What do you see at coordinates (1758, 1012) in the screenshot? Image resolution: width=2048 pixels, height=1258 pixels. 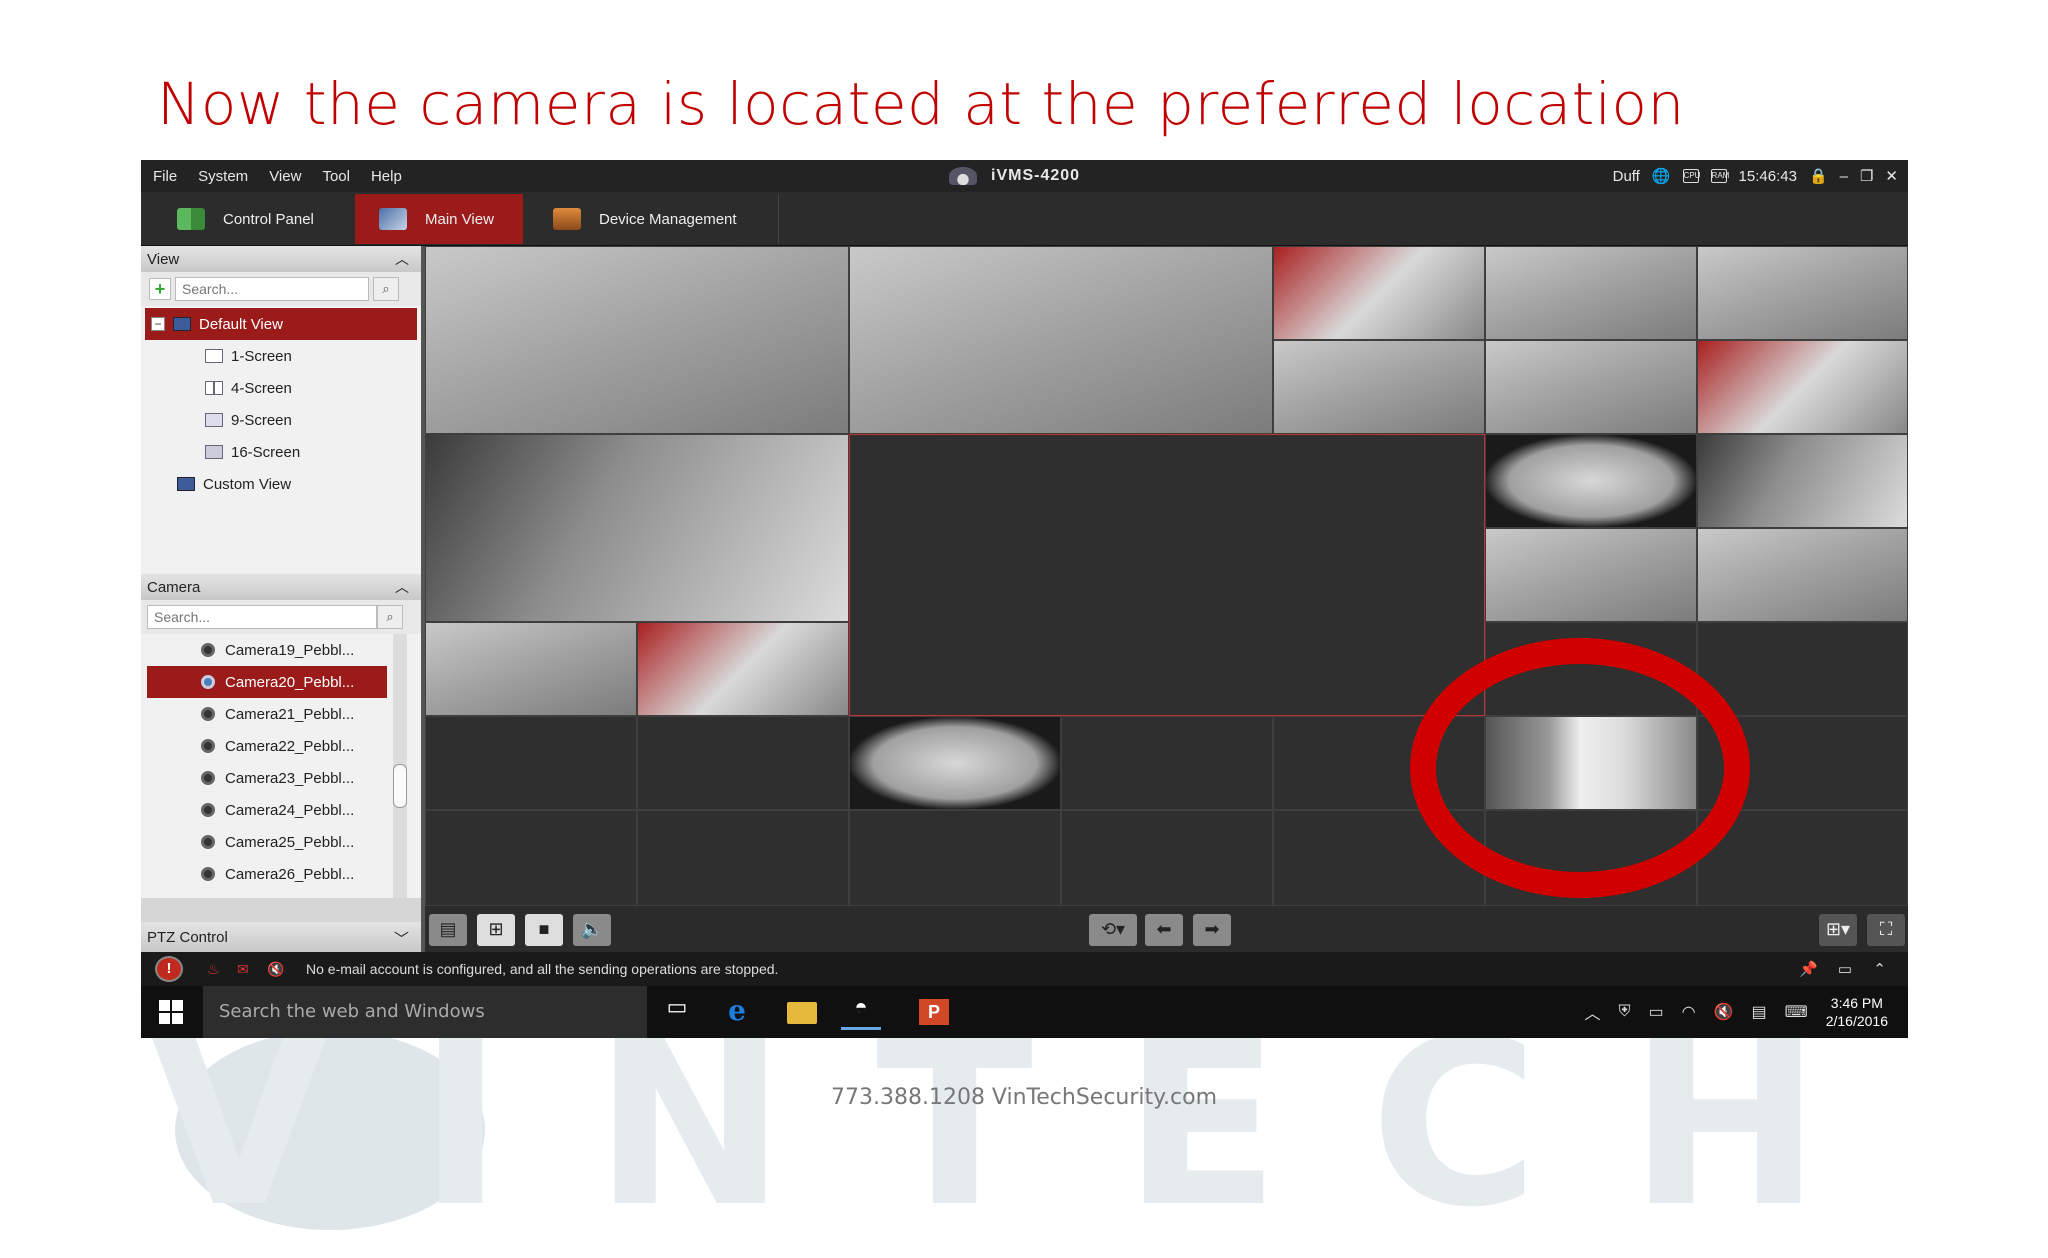 I see `action-center-icon: ▤` at bounding box center [1758, 1012].